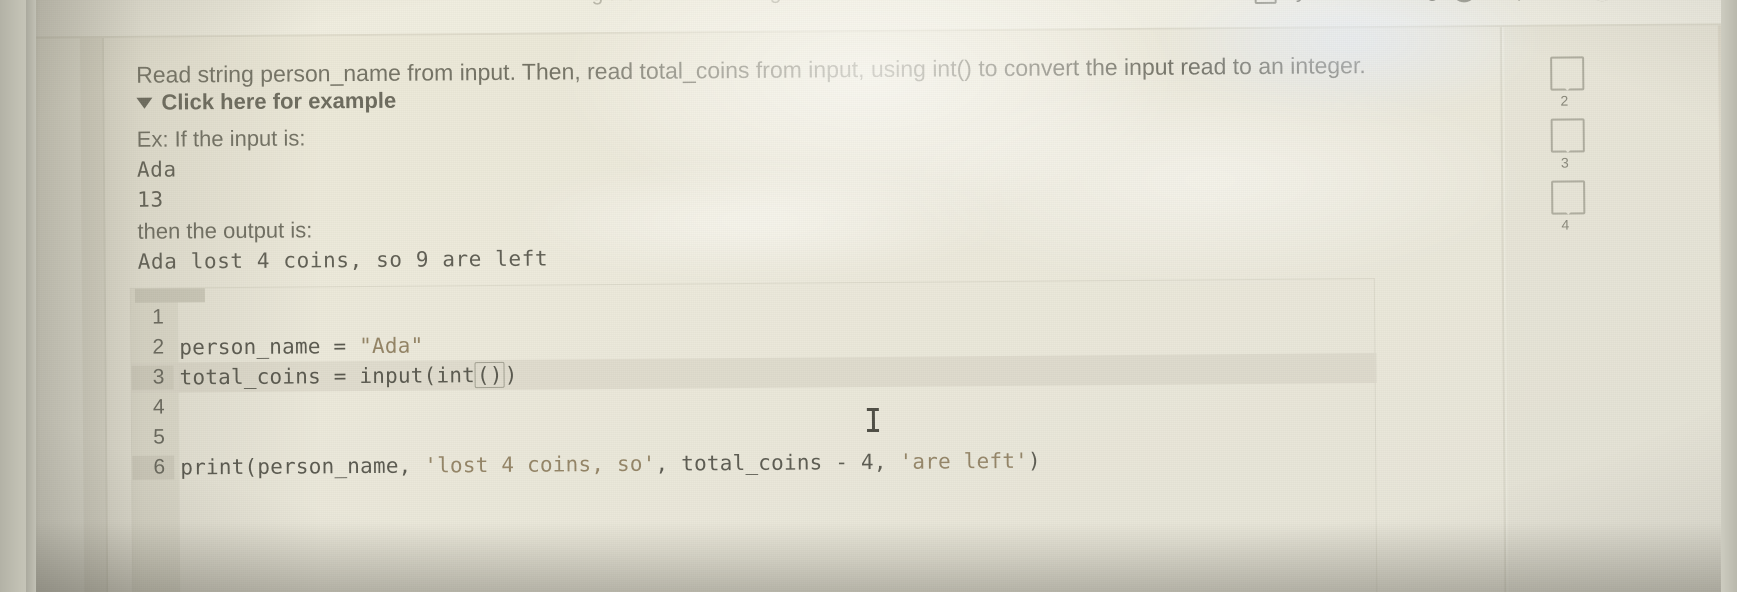 This screenshot has width=1737, height=592. What do you see at coordinates (156, 169) in the screenshot?
I see `example-input-line-1: Ada` at bounding box center [156, 169].